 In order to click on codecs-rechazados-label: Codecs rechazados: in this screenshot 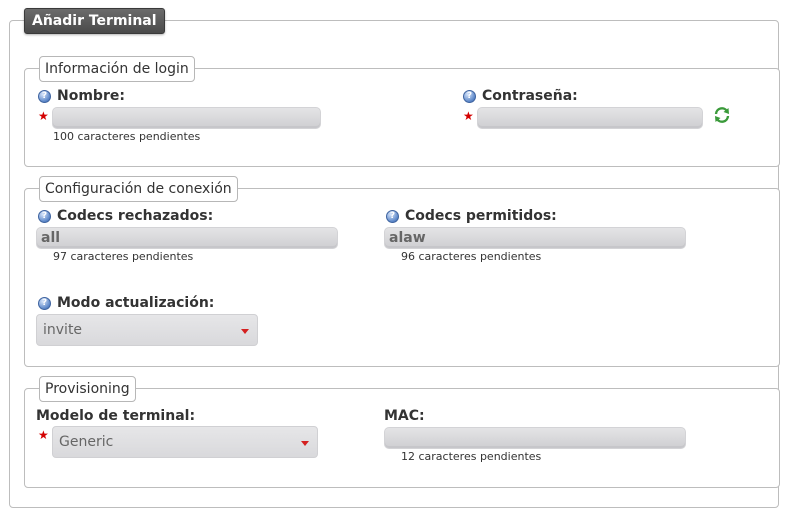, I will do `click(135, 216)`.